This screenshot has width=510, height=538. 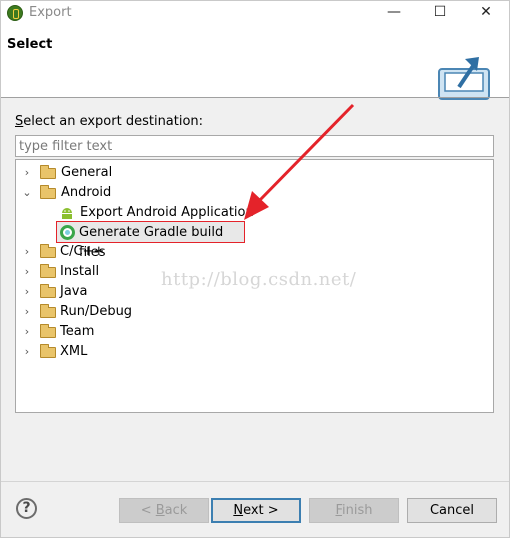 What do you see at coordinates (394, 13) in the screenshot?
I see `minimize-button: —` at bounding box center [394, 13].